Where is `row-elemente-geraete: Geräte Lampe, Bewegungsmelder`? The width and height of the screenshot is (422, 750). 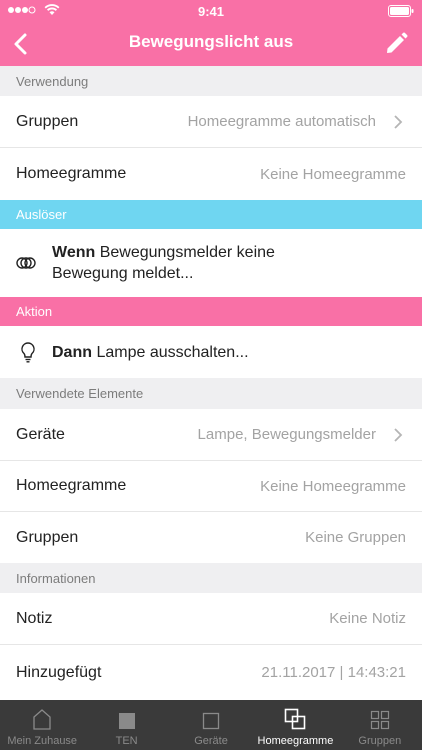 row-elemente-geraete: Geräte Lampe, Bewegungsmelder is located at coordinates (211, 435).